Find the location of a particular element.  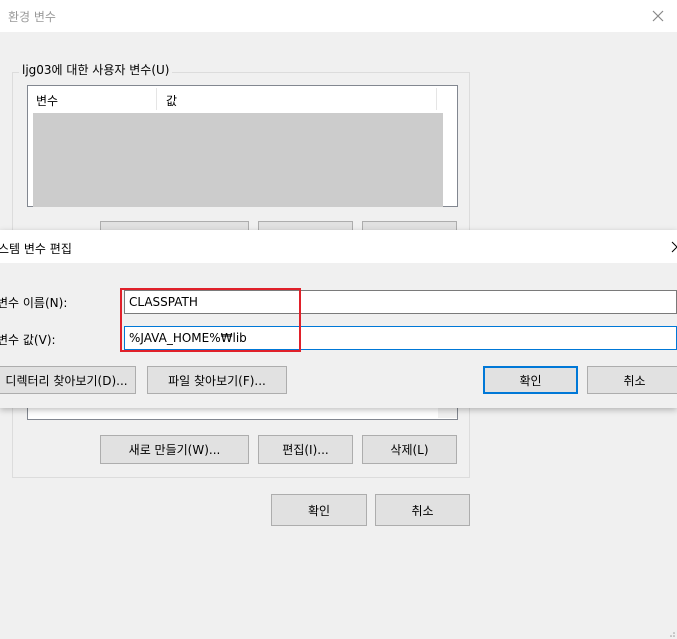

redacted-list-content is located at coordinates (238, 160).